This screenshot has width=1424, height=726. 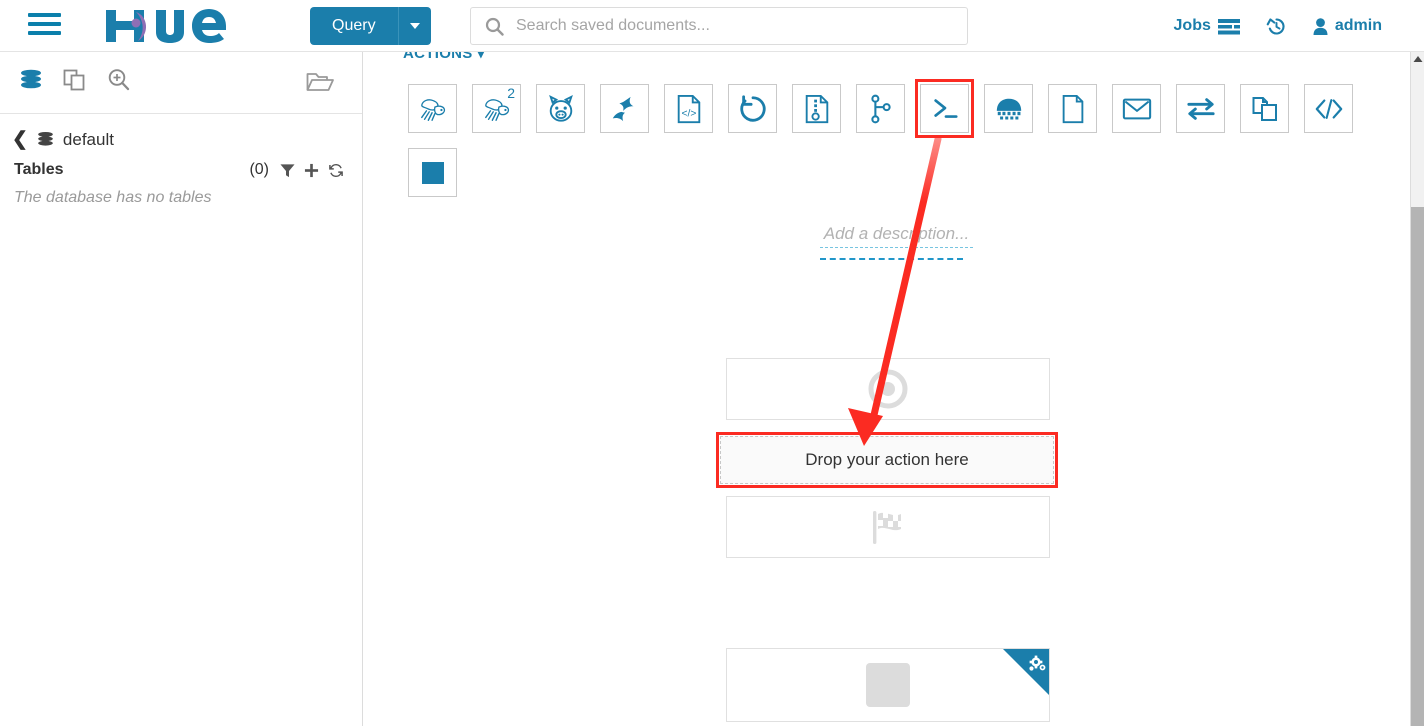 I want to click on hadoop-elephant-icon, so click(x=1008, y=108).